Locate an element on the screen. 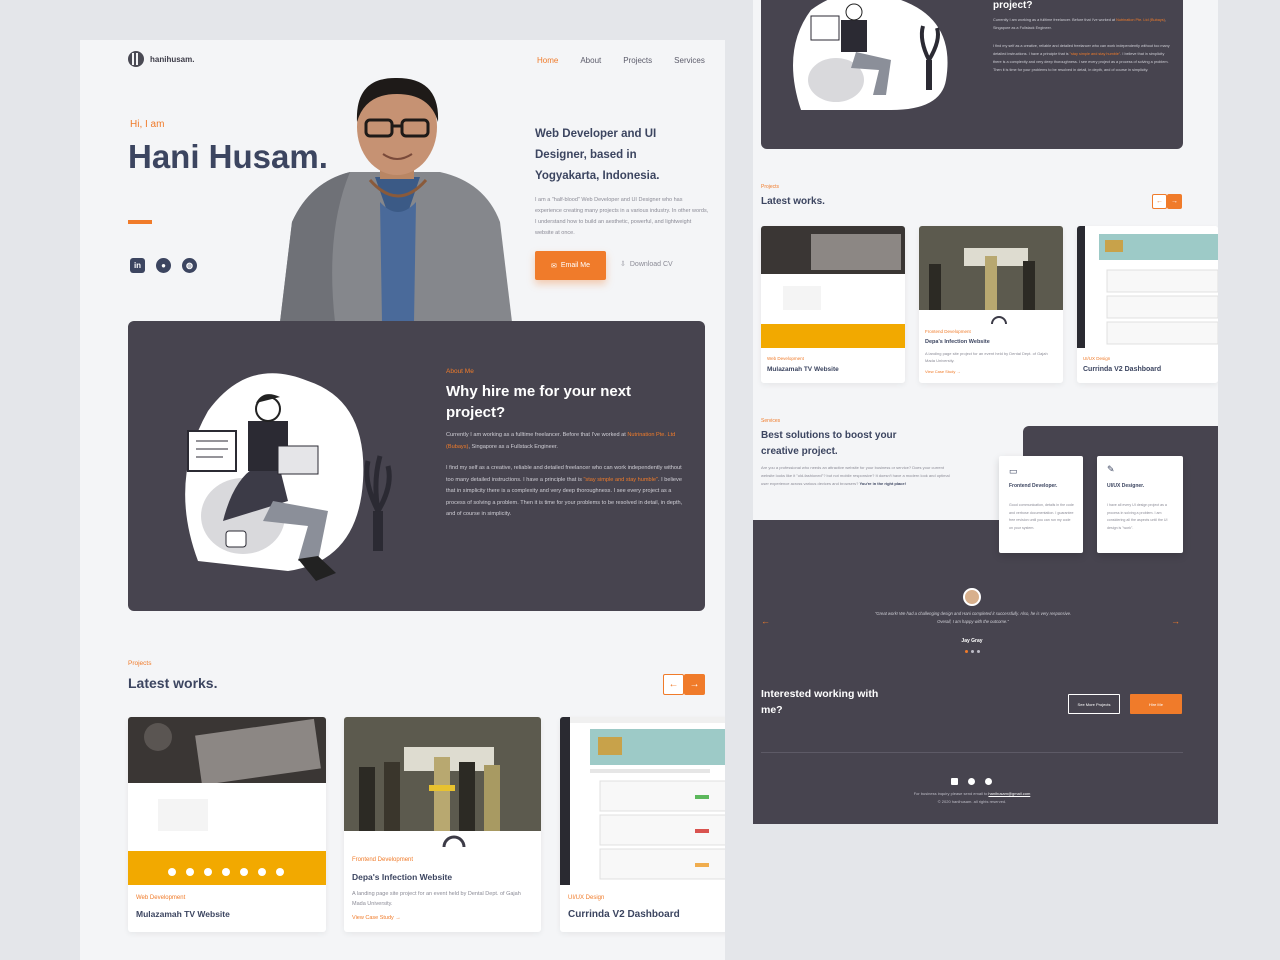  about-company-link: Nutrination Pte. Ltd (Bubays) is located at coordinates (1140, 20).